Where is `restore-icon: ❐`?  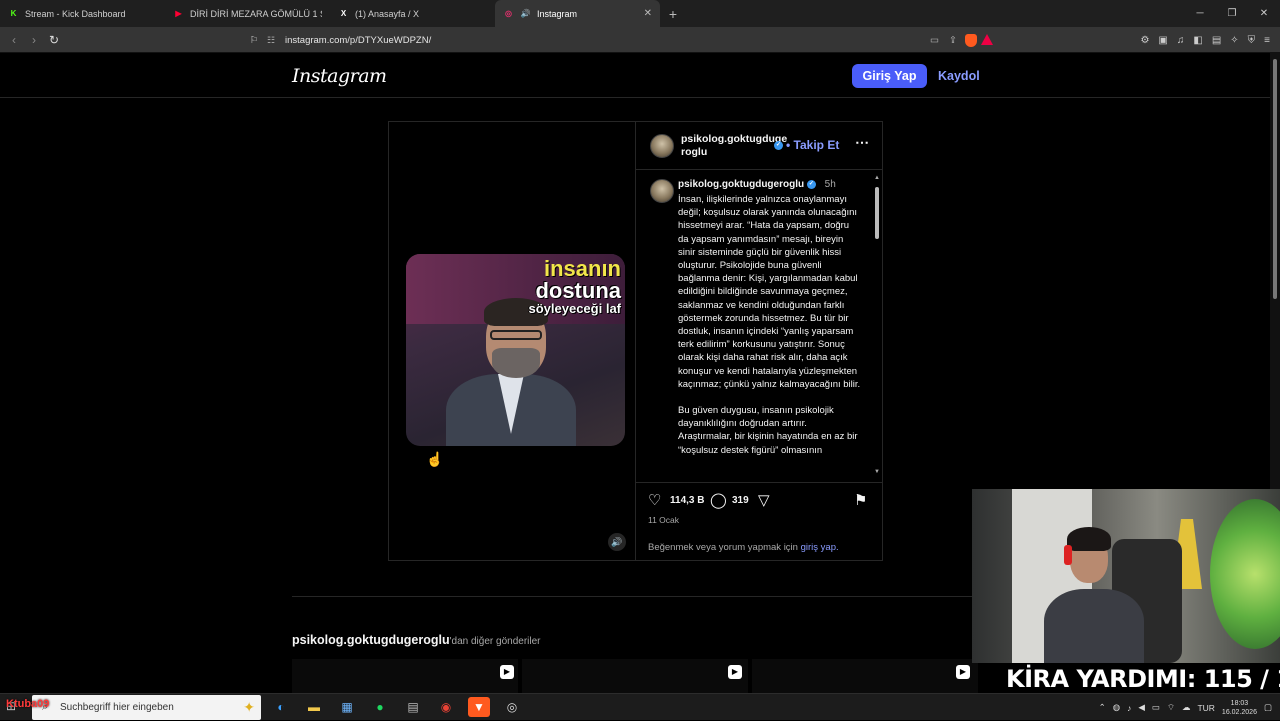
restore-icon: ❐ is located at coordinates (1232, 13).